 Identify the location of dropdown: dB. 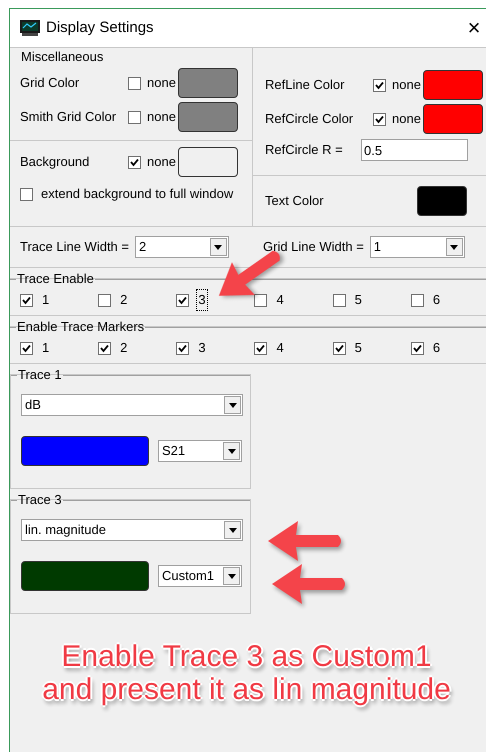
(132, 405).